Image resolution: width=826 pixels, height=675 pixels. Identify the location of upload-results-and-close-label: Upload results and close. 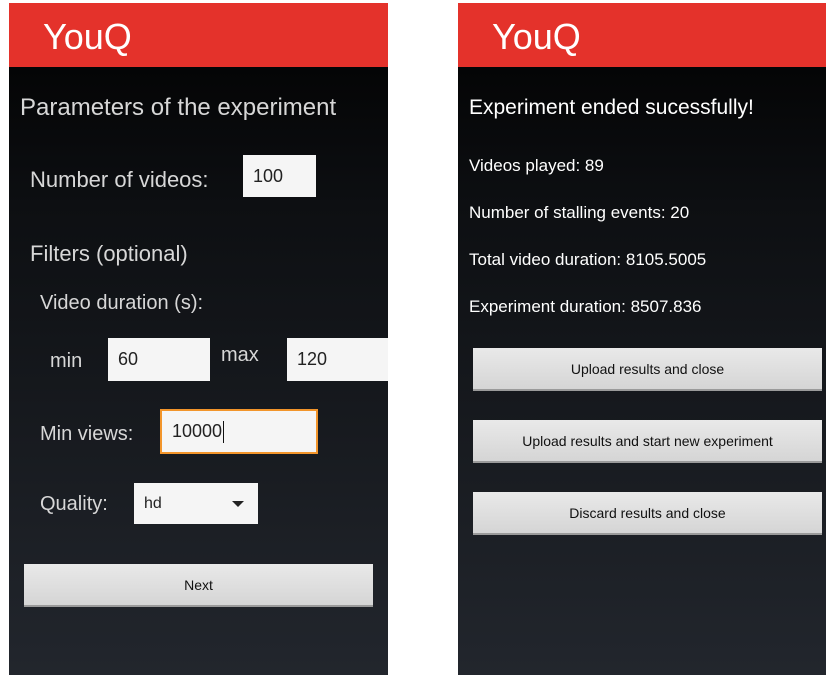
(647, 368).